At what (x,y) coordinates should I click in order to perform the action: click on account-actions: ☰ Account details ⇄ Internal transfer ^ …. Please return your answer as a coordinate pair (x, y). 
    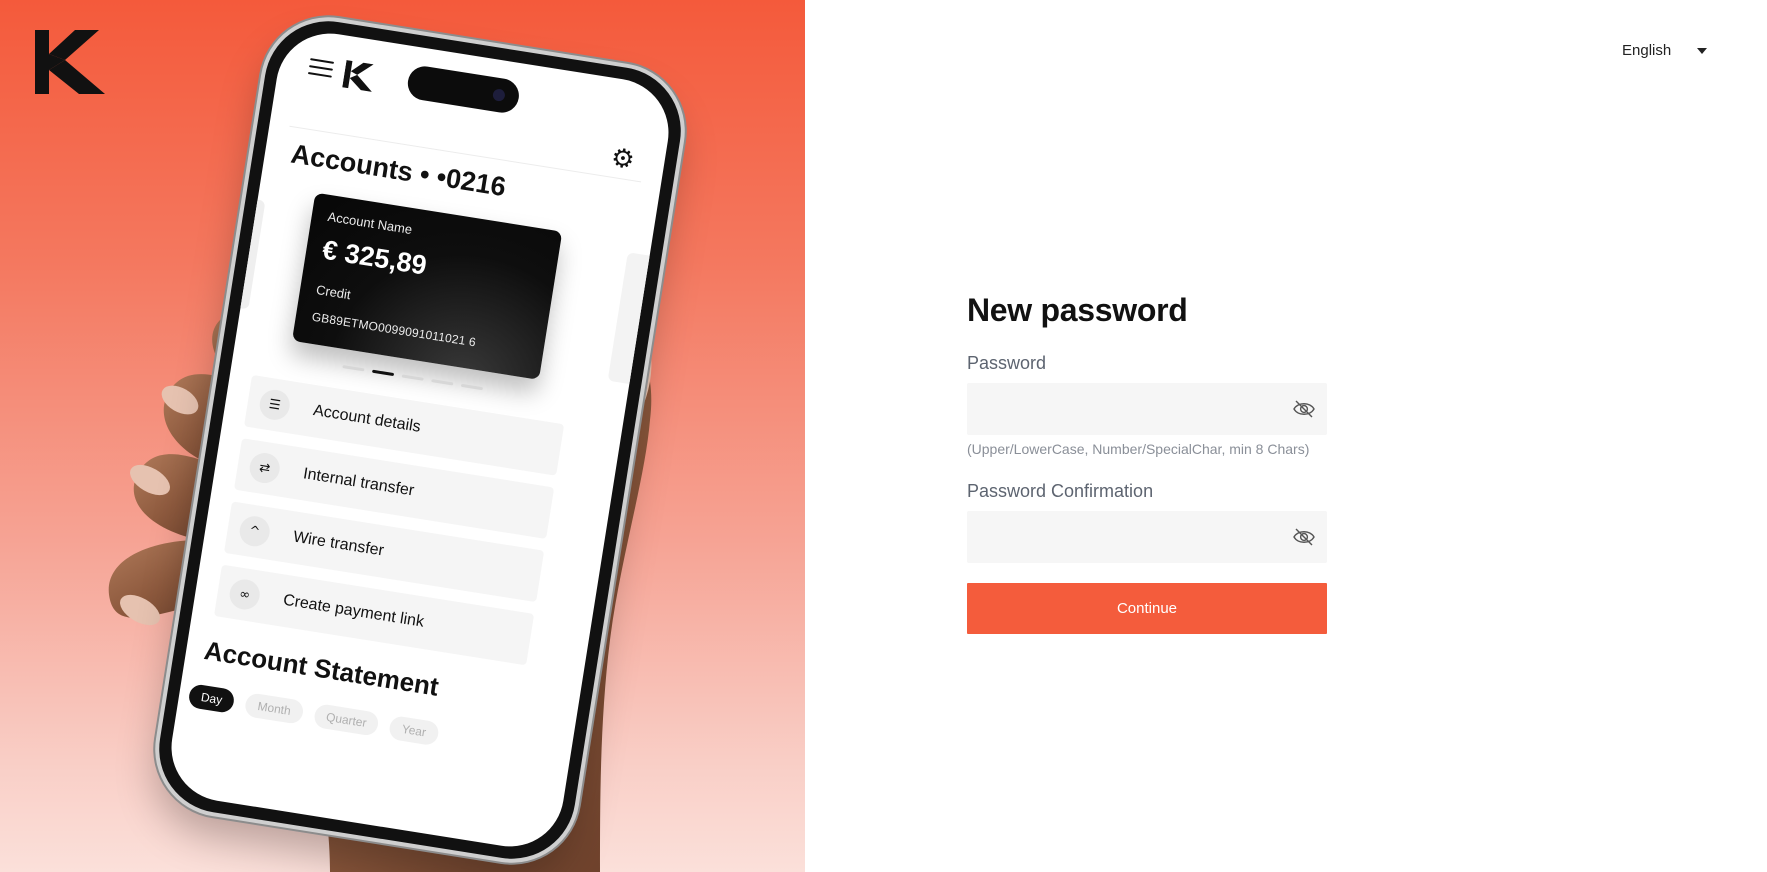
    Looking at the image, I should click on (388, 525).